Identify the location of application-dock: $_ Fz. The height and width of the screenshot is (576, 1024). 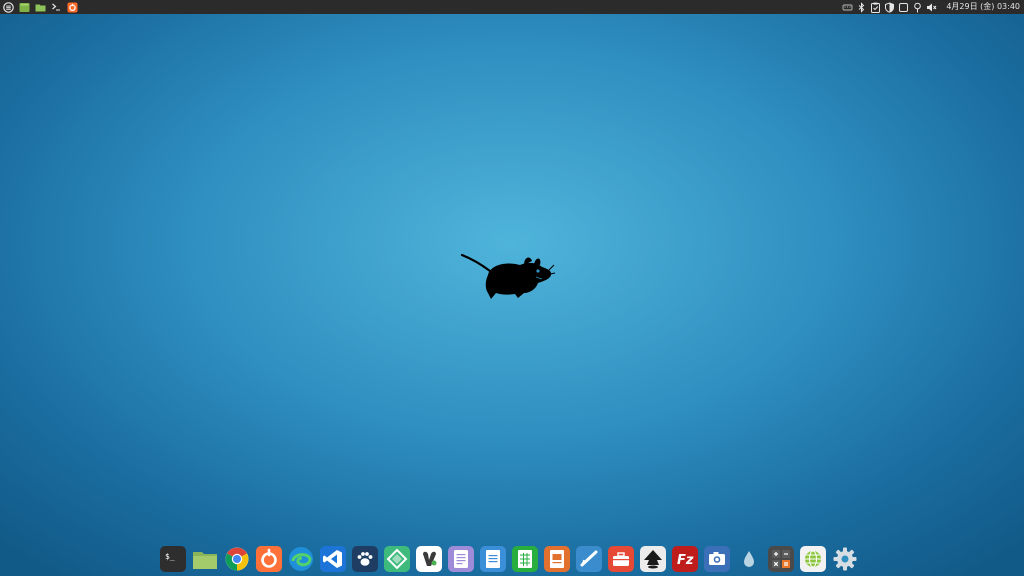
(512, 559).